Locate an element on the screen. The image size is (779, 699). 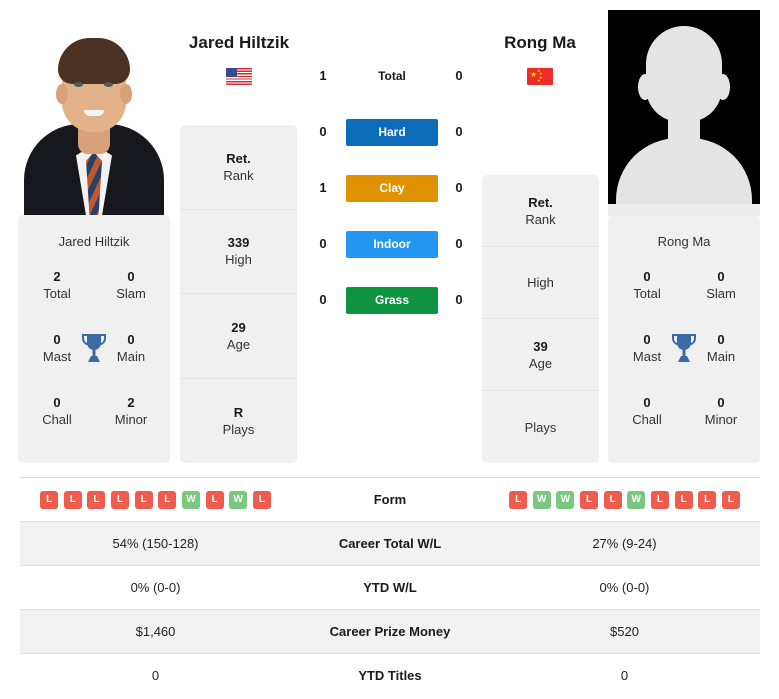
silhouette-placeholder-icon is located at coordinates (684, 113).